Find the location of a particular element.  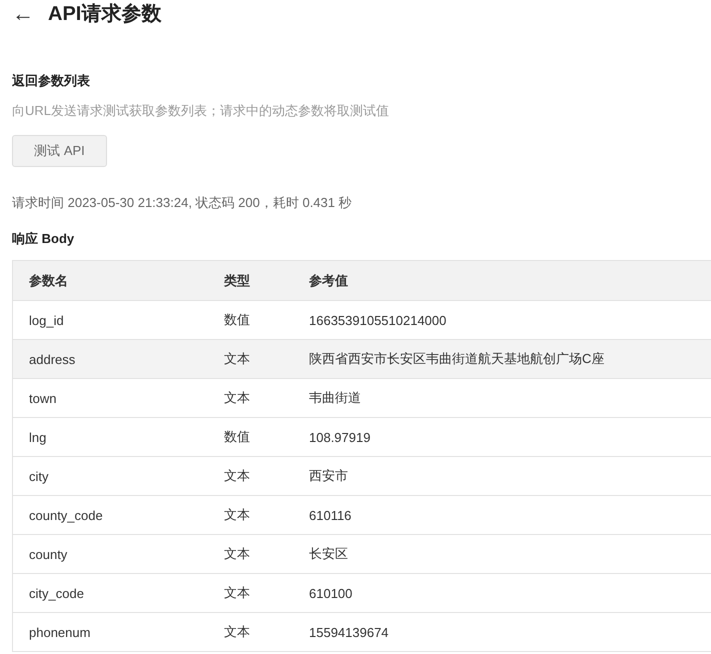

section-title: 返回参数列表 is located at coordinates (51, 81).